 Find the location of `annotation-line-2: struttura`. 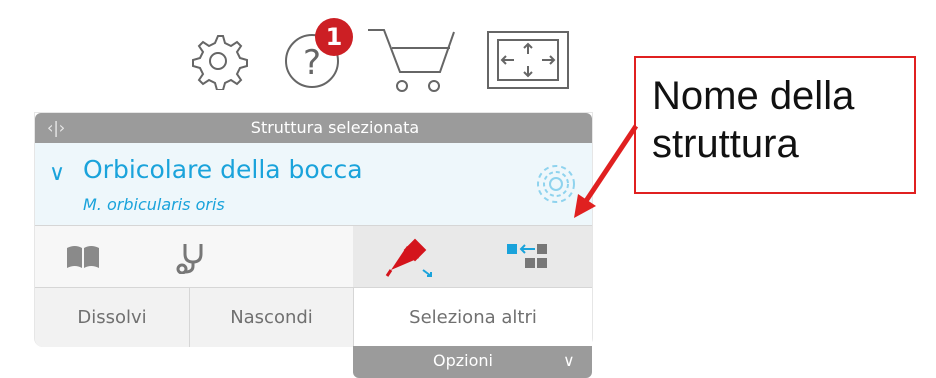

annotation-line-2: struttura is located at coordinates (725, 144).